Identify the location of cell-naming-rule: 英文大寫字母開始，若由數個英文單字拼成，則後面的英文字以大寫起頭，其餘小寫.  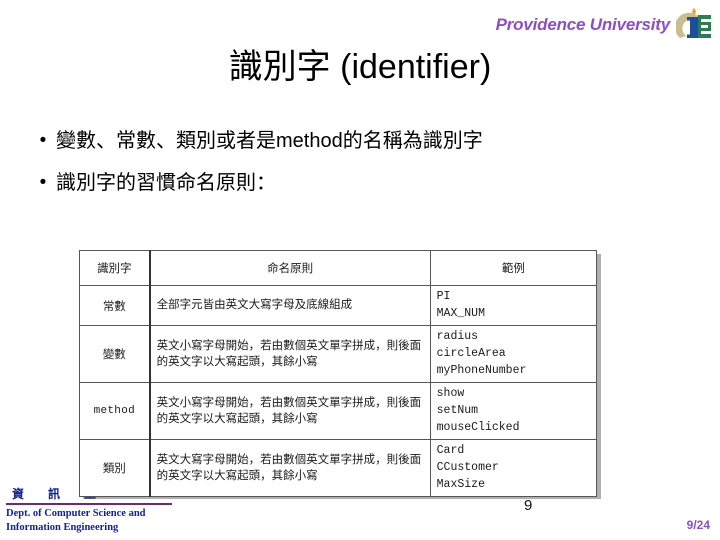
(290, 468).